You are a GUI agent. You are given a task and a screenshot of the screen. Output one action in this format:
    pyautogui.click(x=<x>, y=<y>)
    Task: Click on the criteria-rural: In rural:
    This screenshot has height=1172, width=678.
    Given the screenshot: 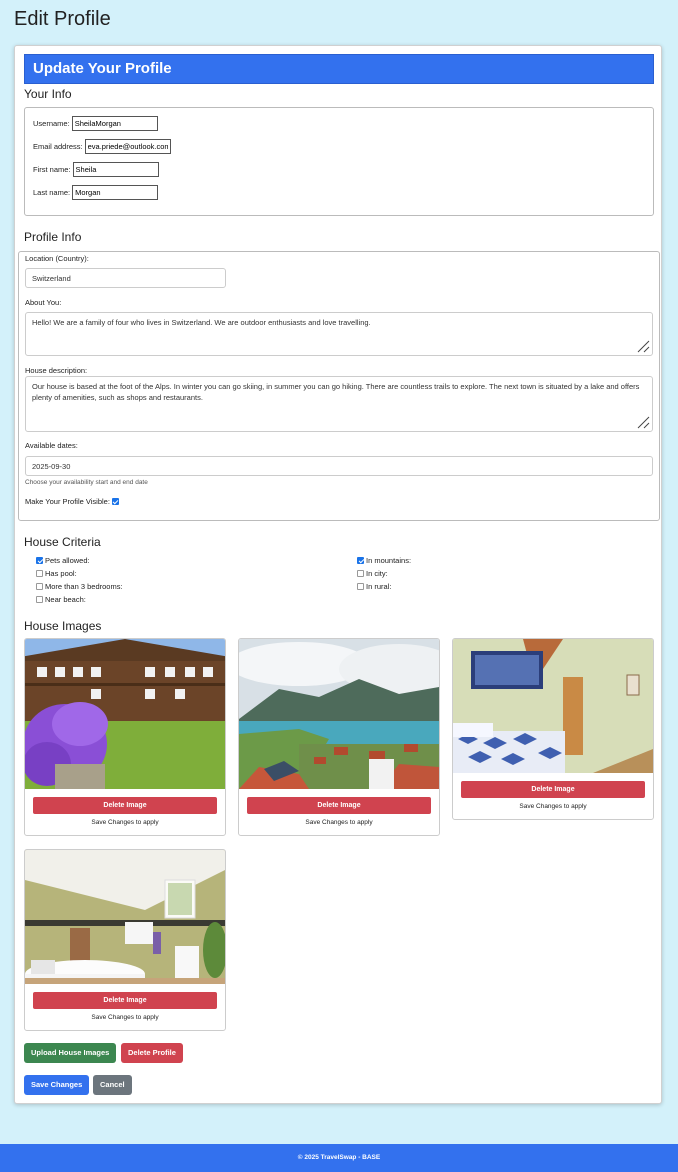 What is the action you would take?
    pyautogui.click(x=374, y=586)
    